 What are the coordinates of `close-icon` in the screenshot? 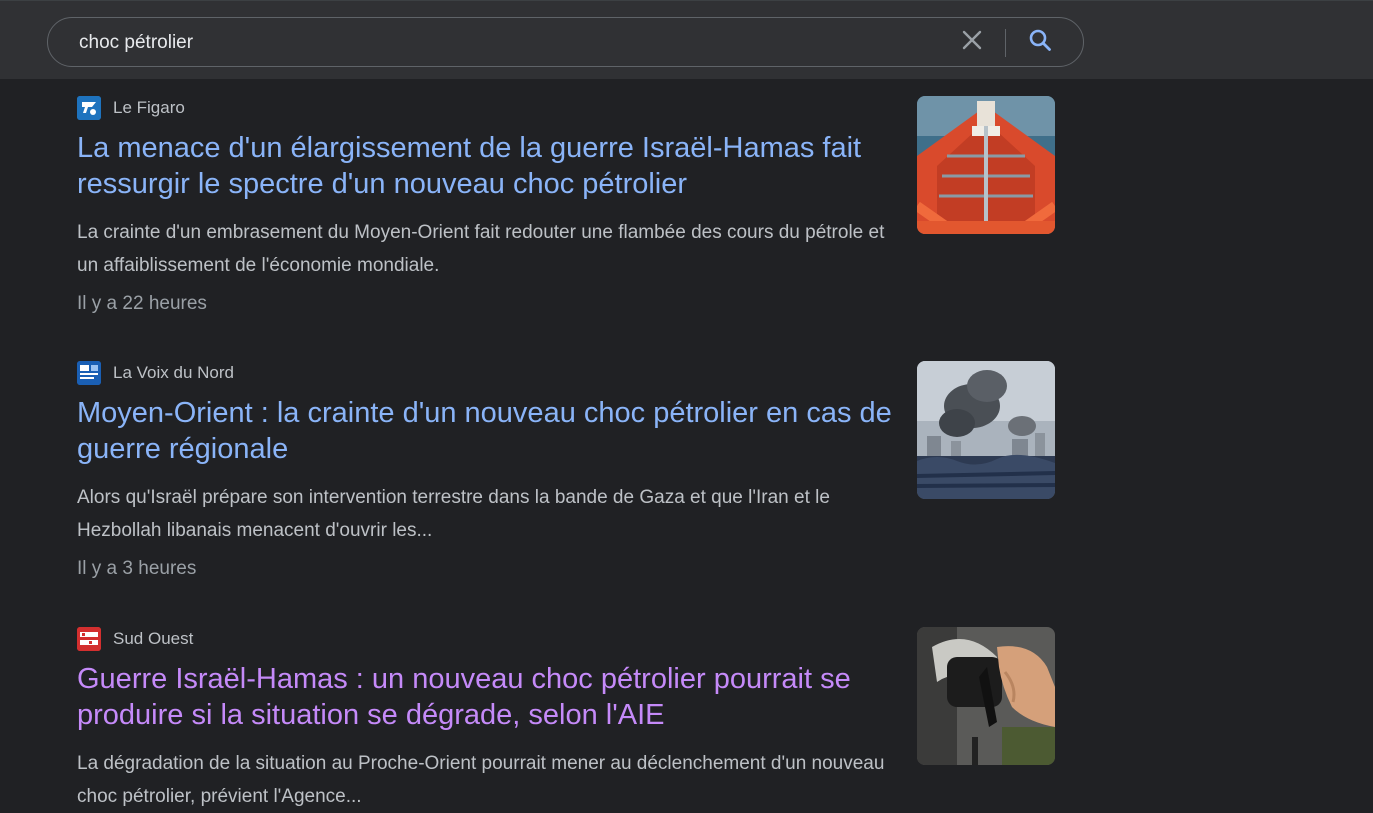 It's located at (972, 42).